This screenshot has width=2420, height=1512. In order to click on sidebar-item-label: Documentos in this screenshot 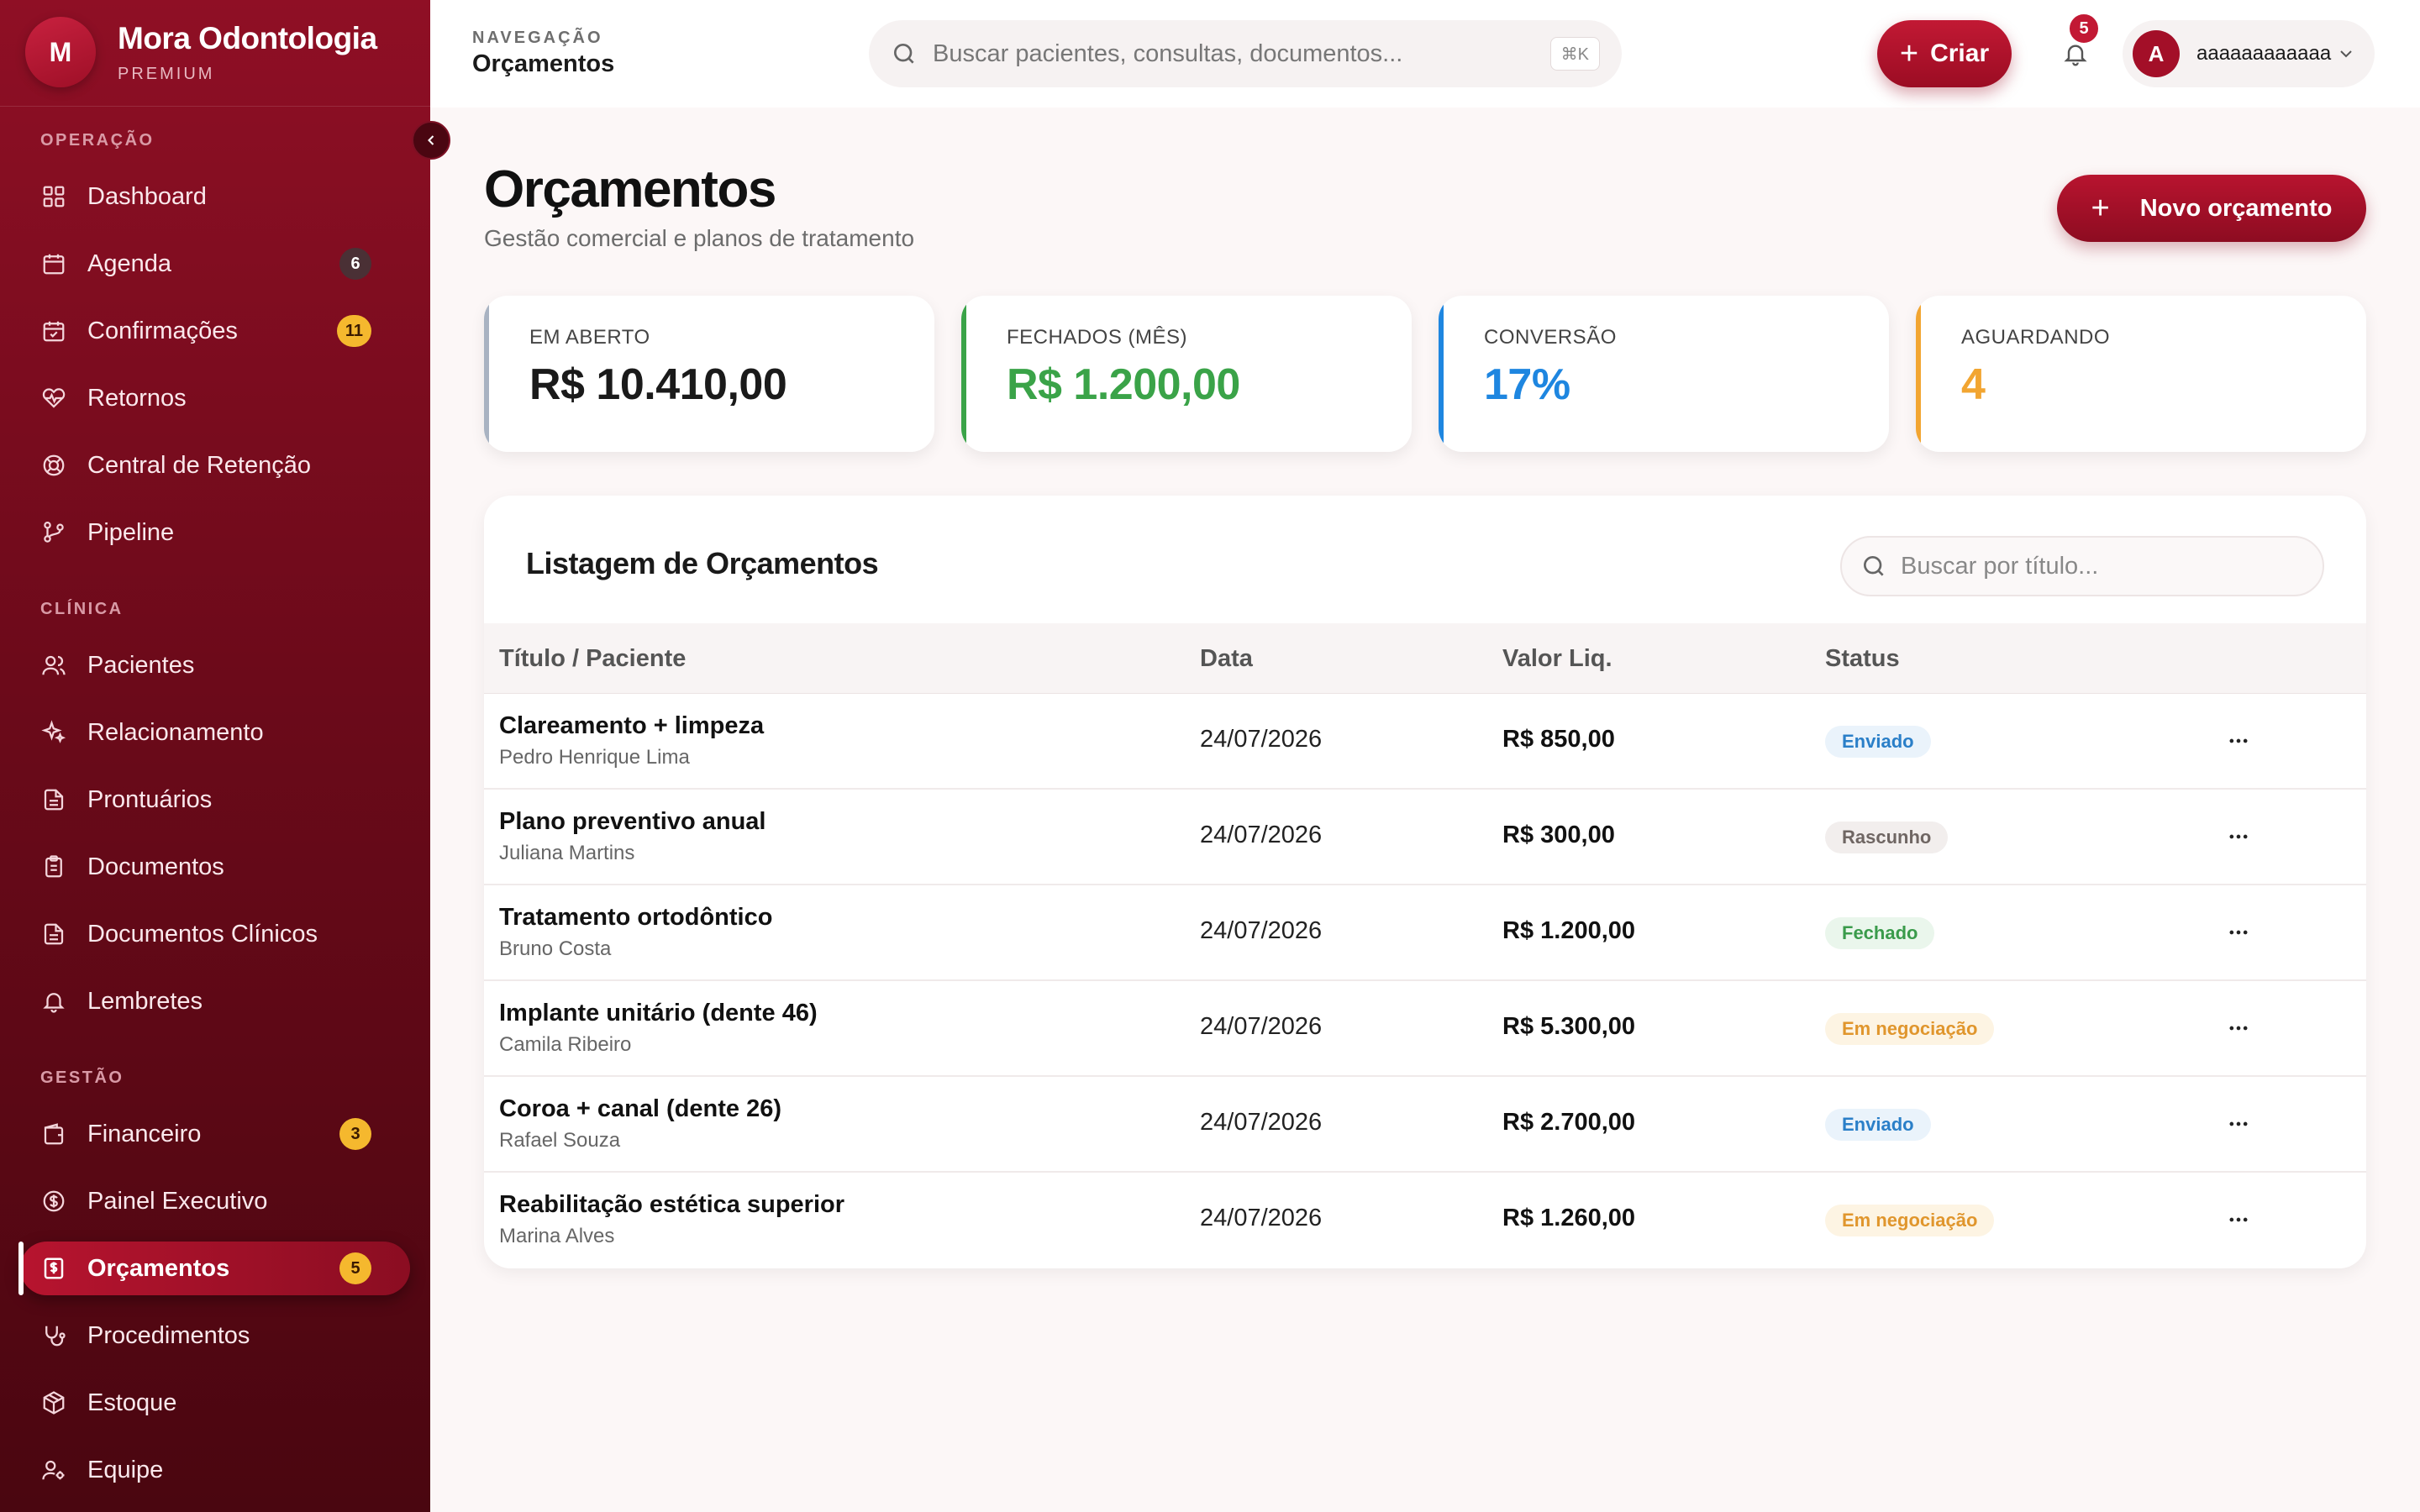, I will do `click(155, 866)`.